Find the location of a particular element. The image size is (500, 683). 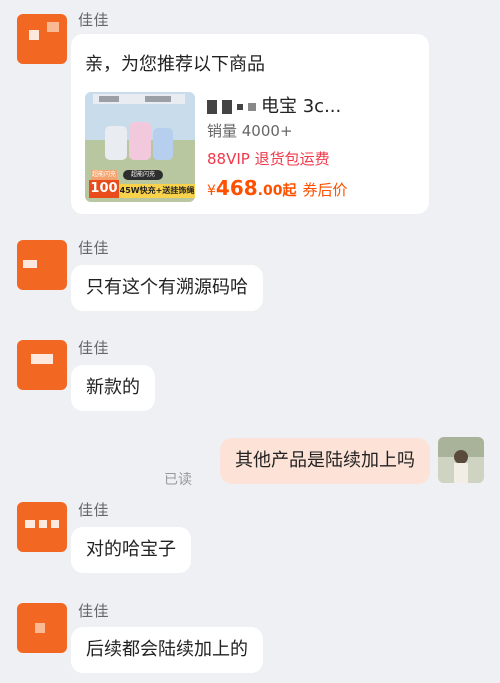

price-suffix: 起 is located at coordinates (289, 191).